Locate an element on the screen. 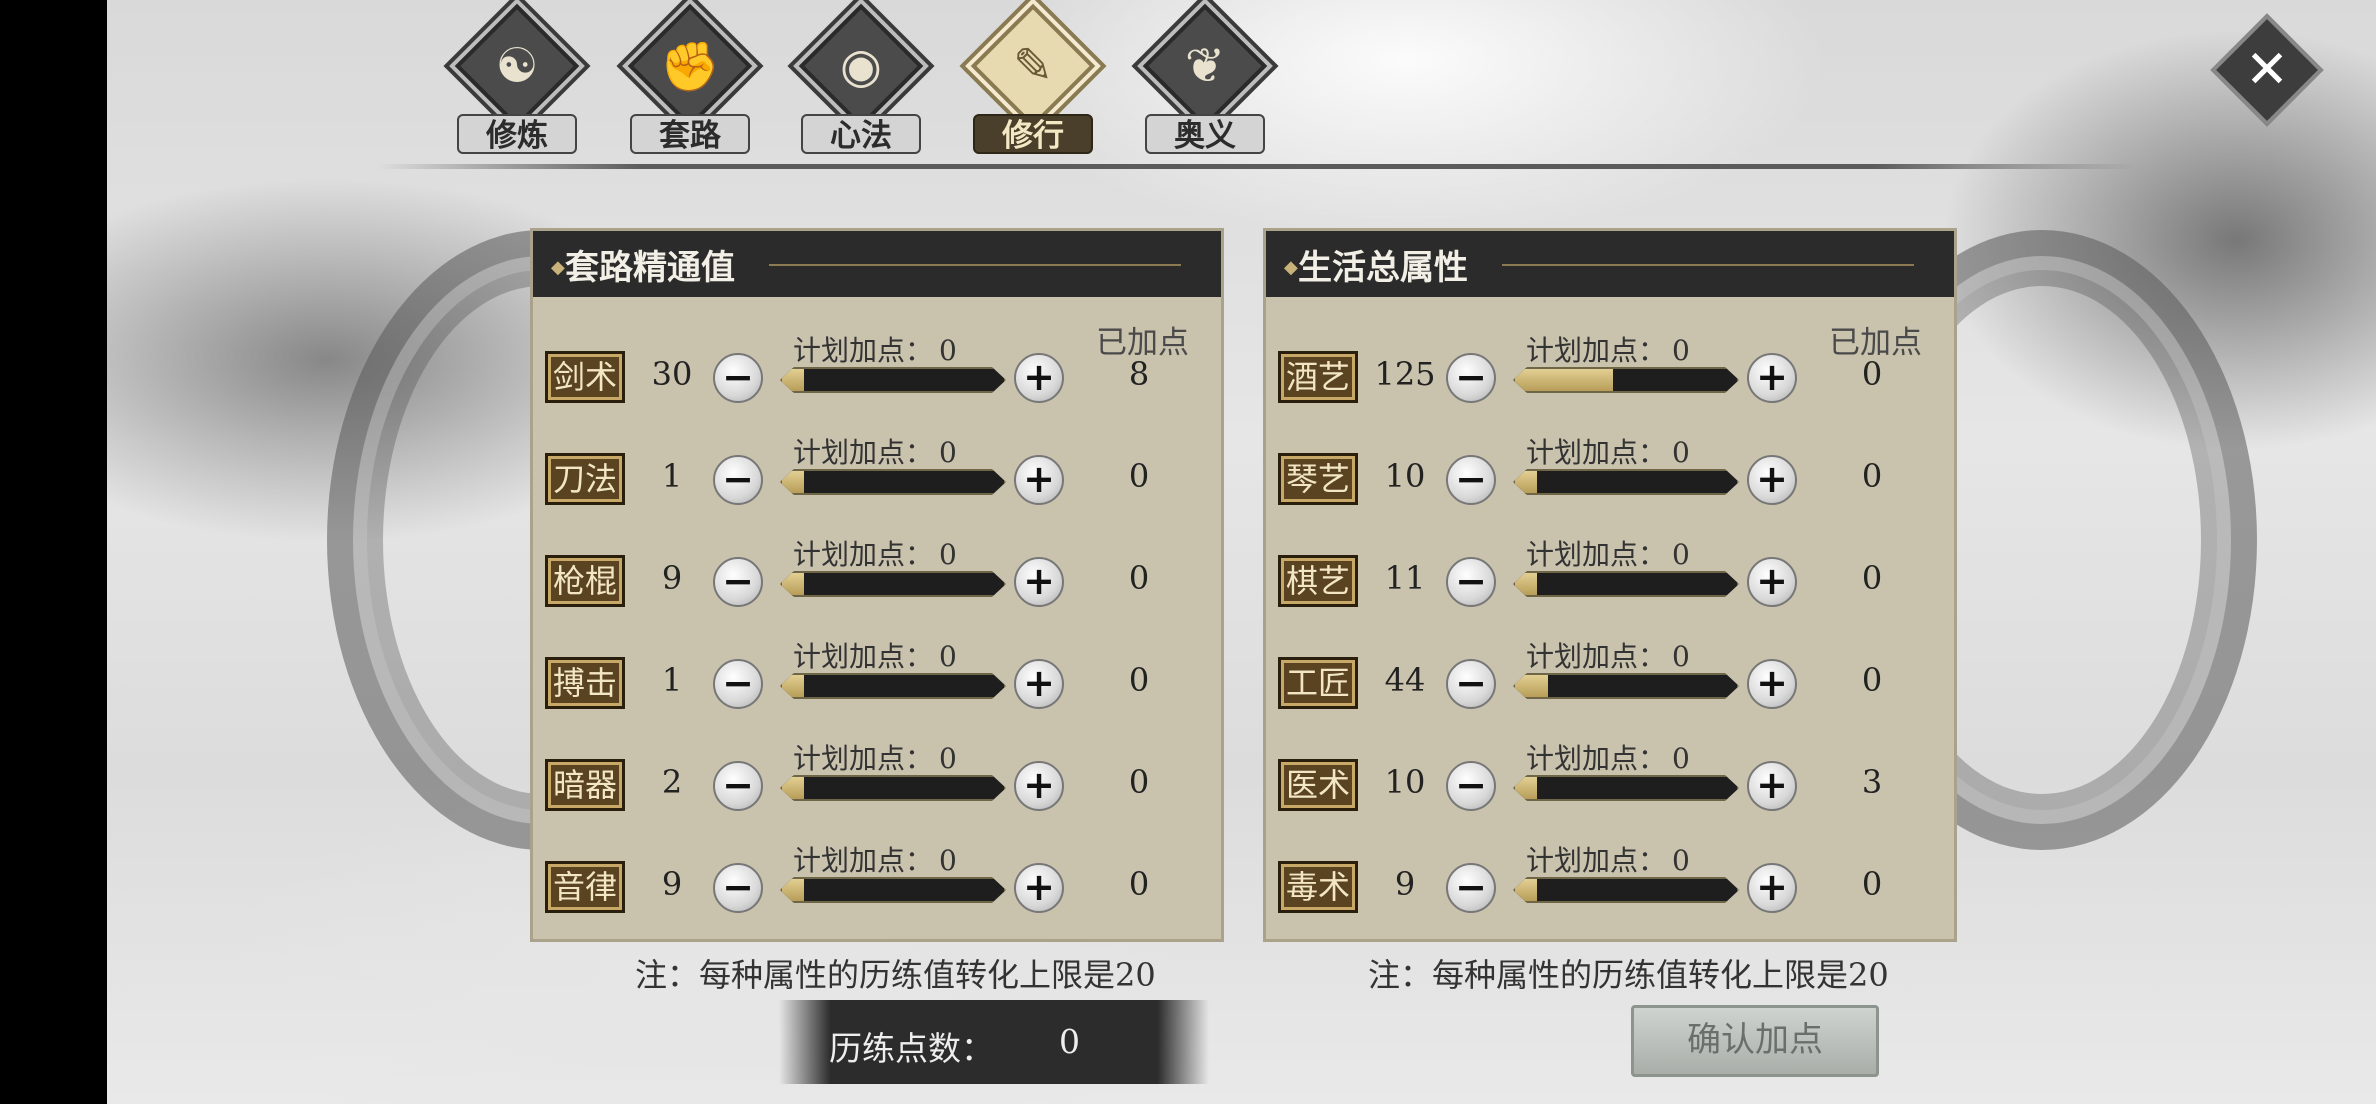 This screenshot has height=1104, width=2376. tab-label: 修行 is located at coordinates (1033, 134).